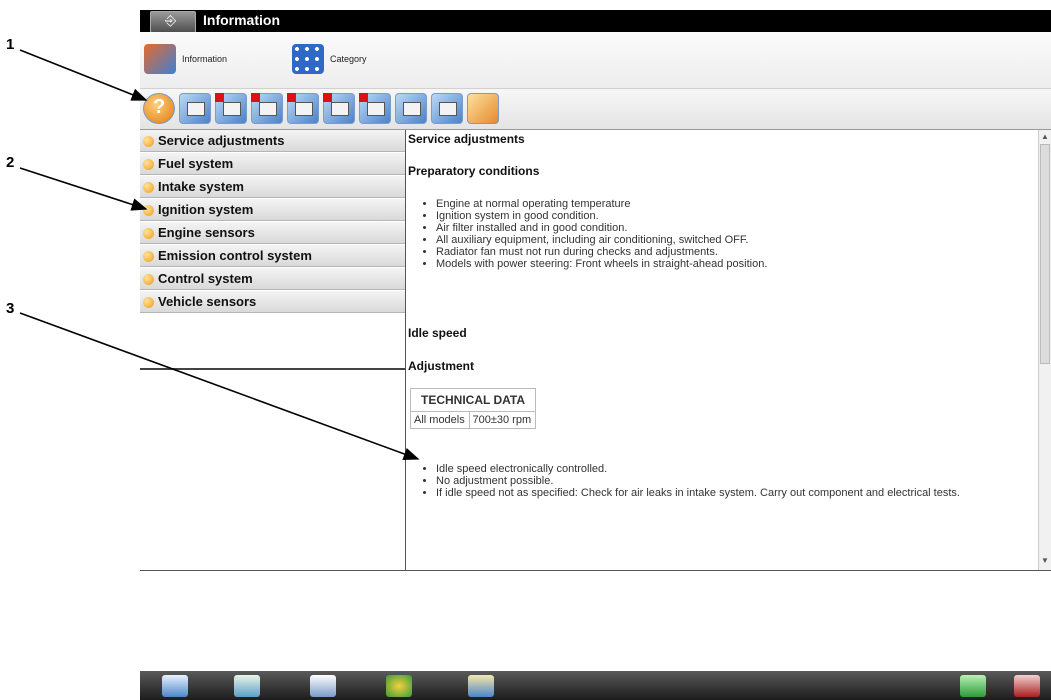 This screenshot has height=700, width=1051. What do you see at coordinates (1045, 560) in the screenshot?
I see `scroll-down-icon: ▼` at bounding box center [1045, 560].